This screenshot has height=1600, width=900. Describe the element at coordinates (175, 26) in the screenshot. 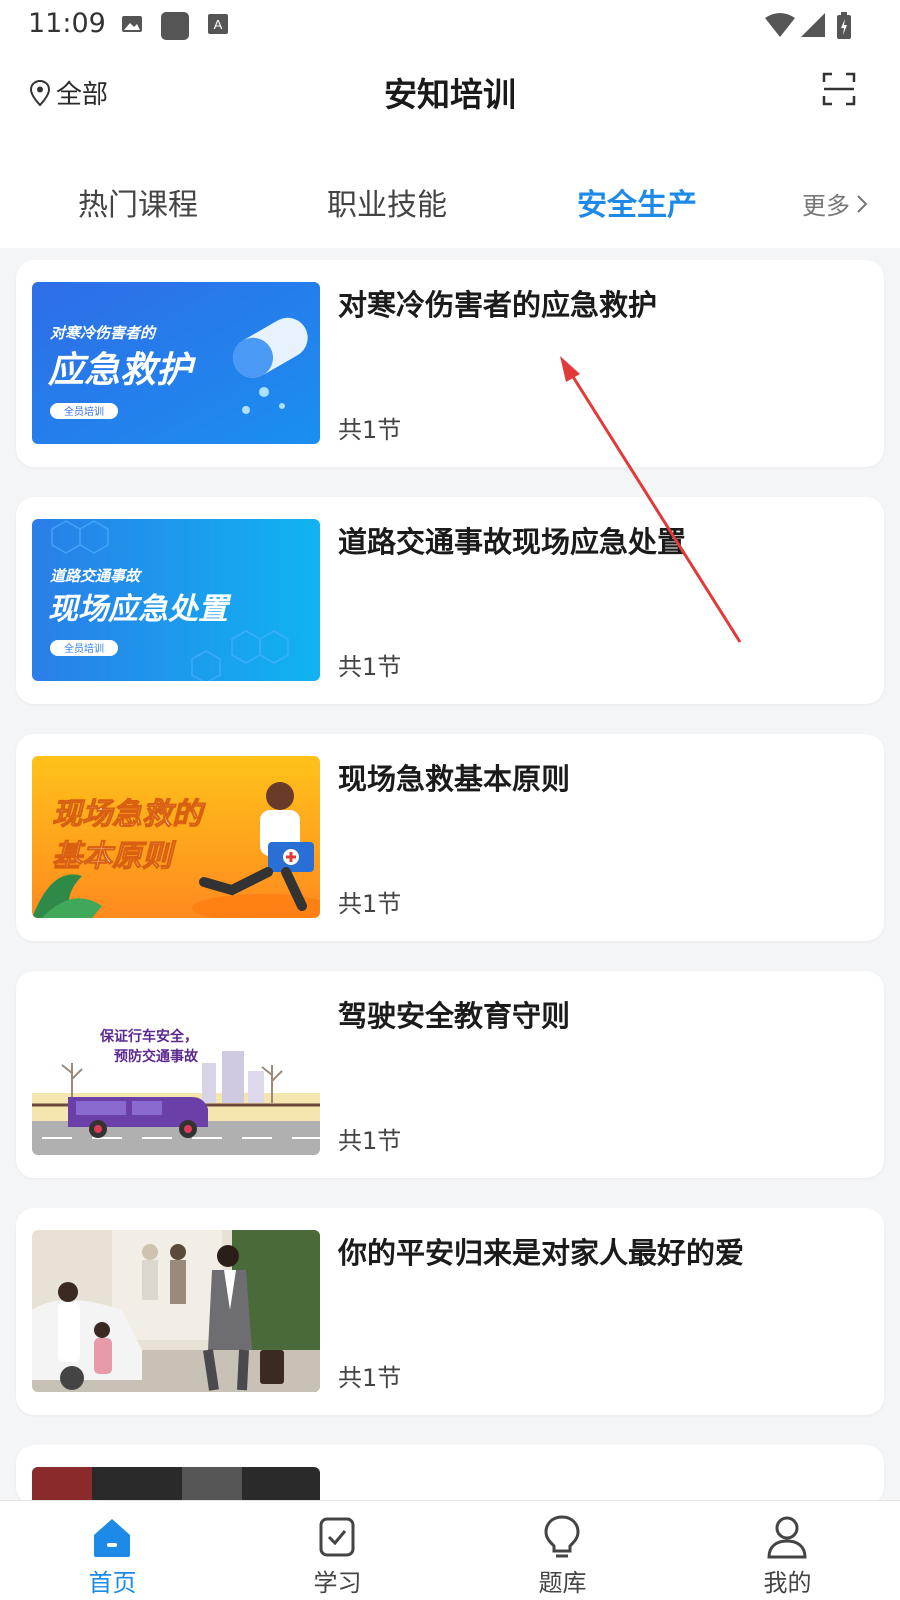

I see `app-notification-icon` at that location.